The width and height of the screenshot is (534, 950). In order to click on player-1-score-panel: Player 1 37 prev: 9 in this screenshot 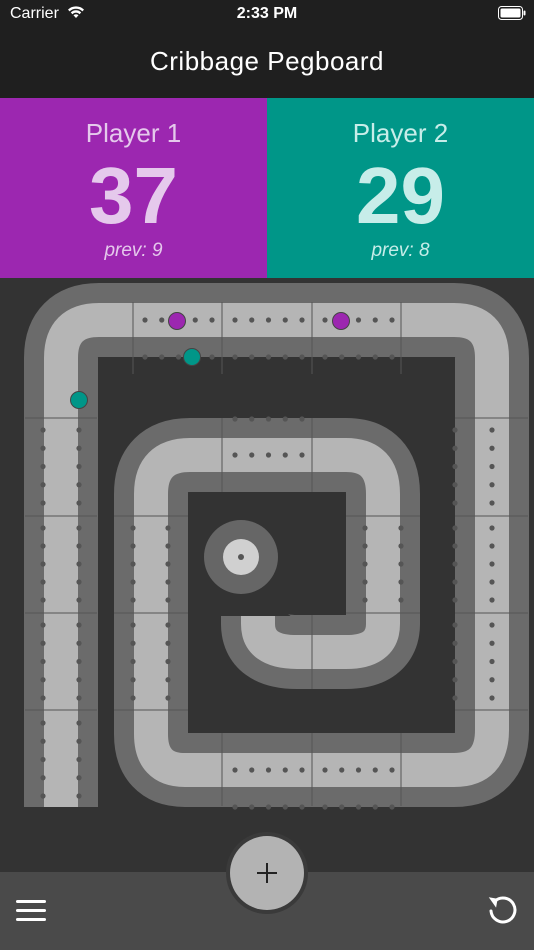, I will do `click(133, 188)`.